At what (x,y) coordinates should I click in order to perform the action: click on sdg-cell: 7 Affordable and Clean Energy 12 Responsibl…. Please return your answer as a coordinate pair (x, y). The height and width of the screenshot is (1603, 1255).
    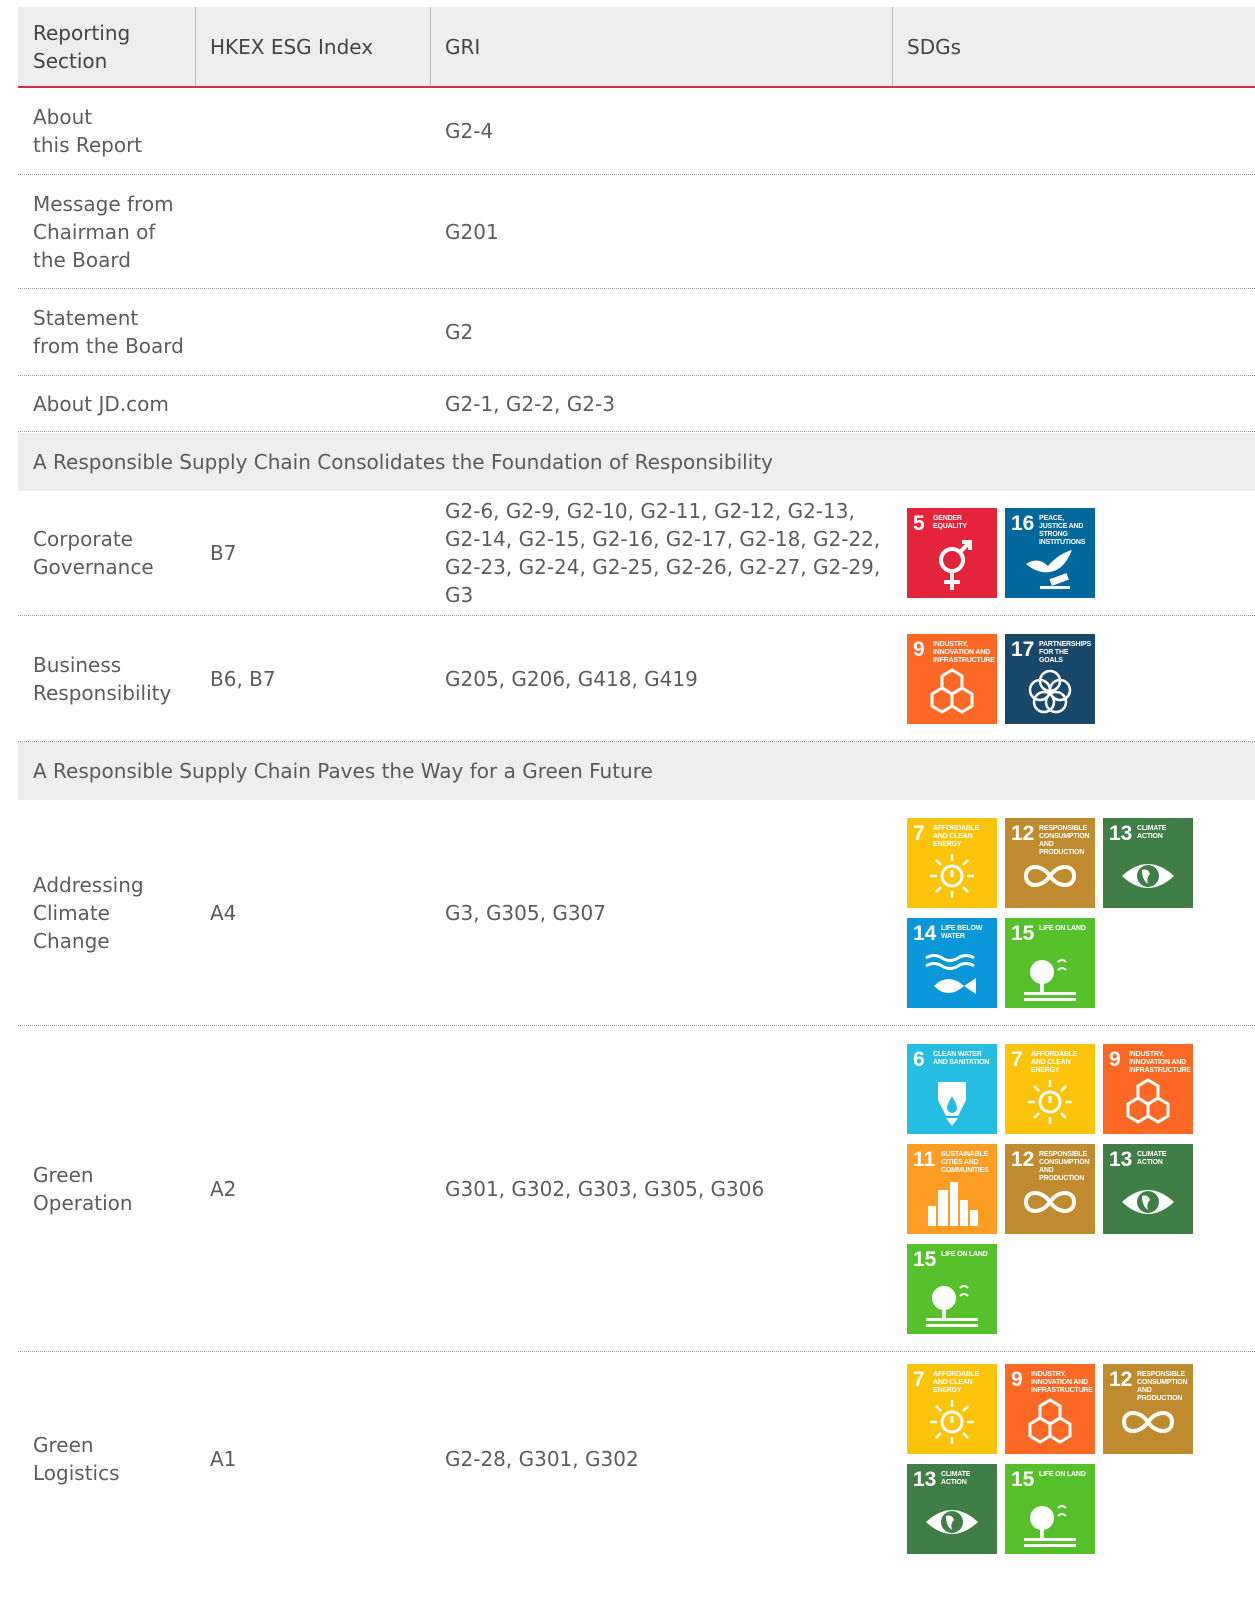
    Looking at the image, I should click on (1077, 912).